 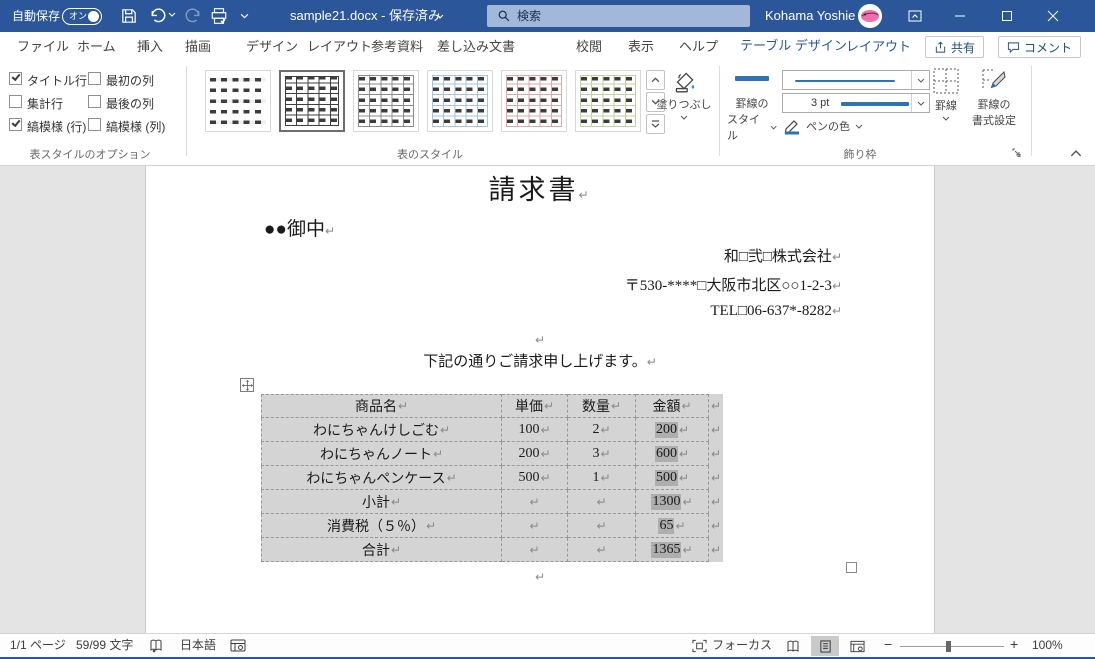 I want to click on zoom-percentage: 100%, so click(x=1047, y=645).